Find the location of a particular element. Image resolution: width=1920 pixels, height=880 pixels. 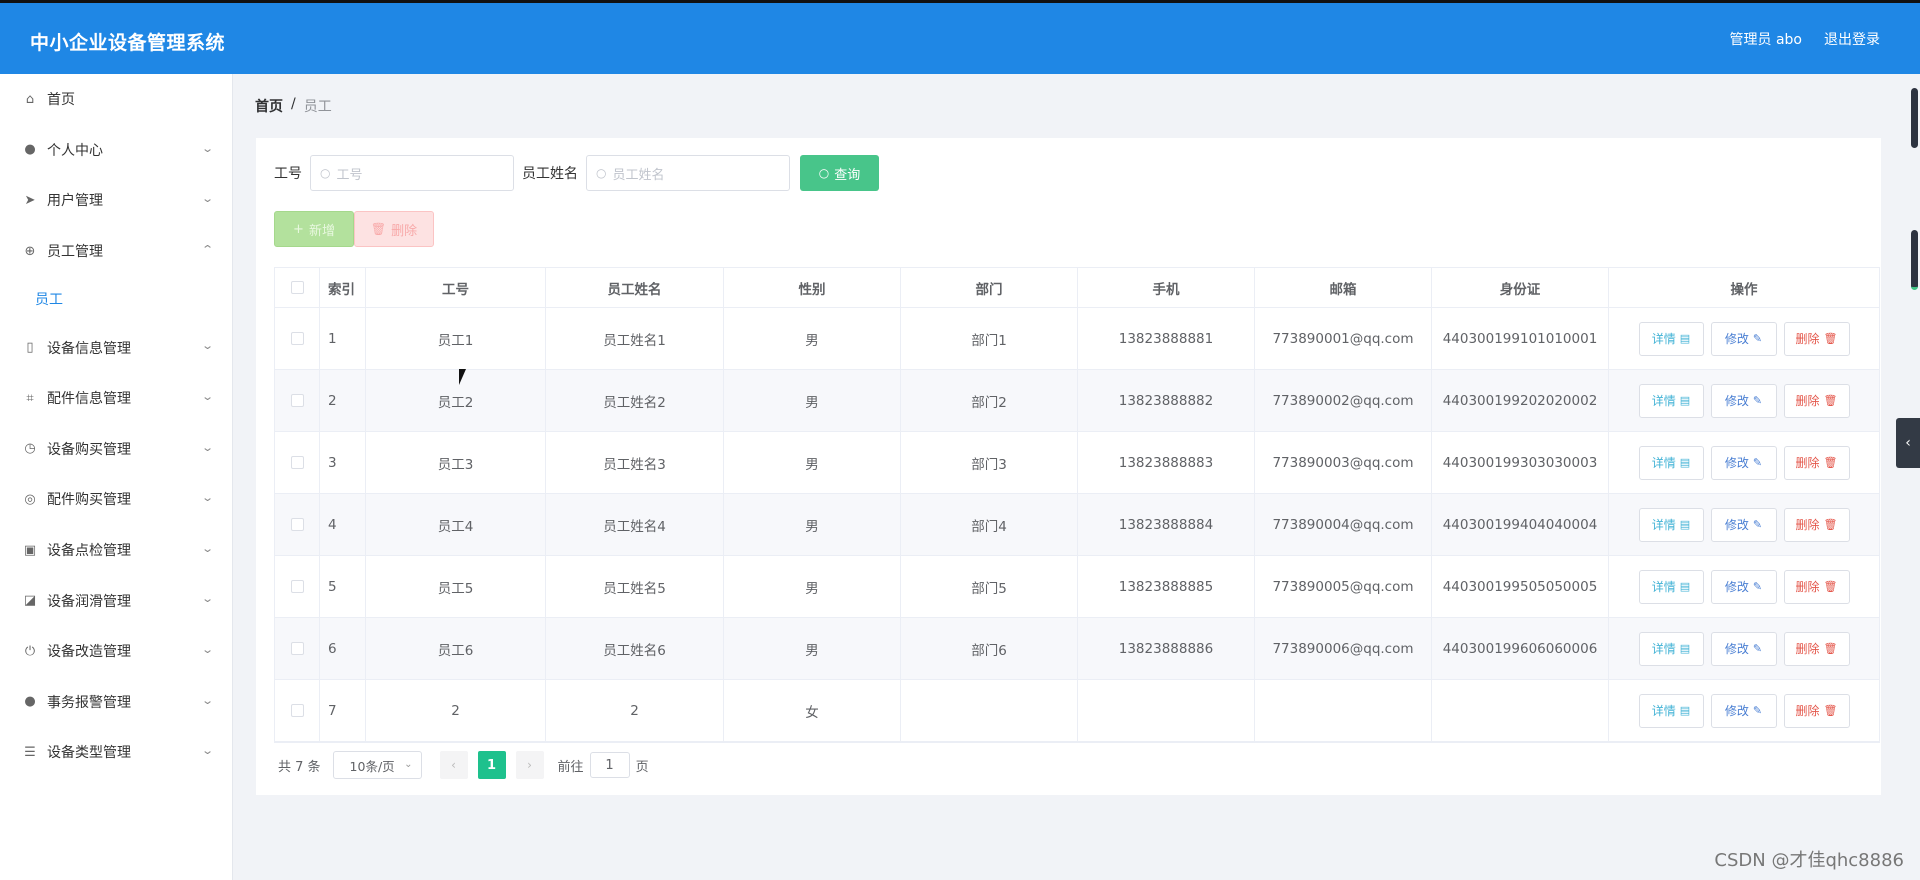

collapse-panel-button: ‹ is located at coordinates (1908, 443).